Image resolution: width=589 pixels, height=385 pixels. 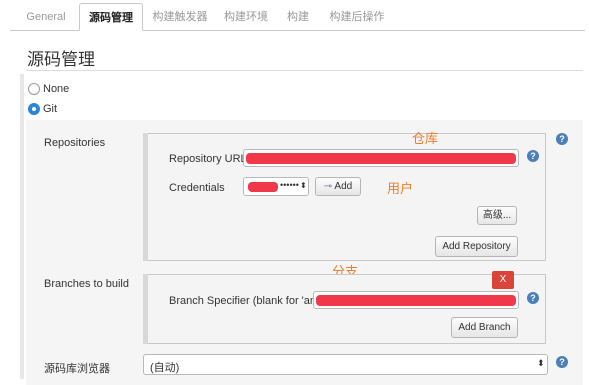 What do you see at coordinates (86, 284) in the screenshot?
I see `branches-label: Branches to build` at bounding box center [86, 284].